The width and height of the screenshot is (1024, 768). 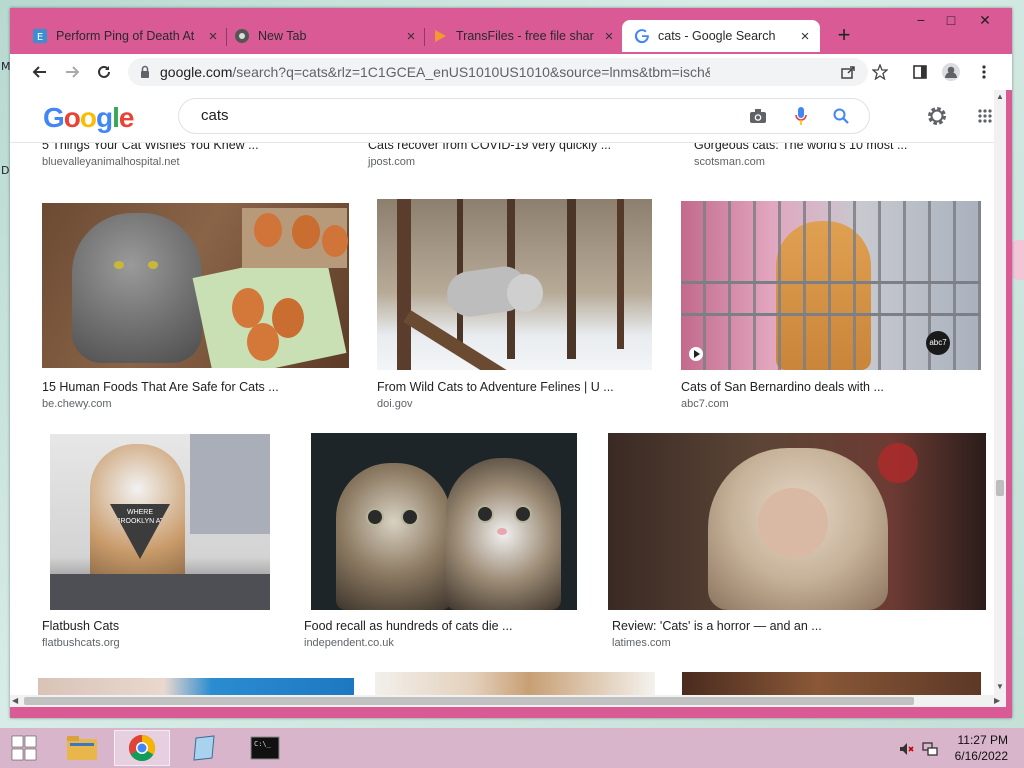 What do you see at coordinates (797, 521) in the screenshot?
I see `result-image-latimes` at bounding box center [797, 521].